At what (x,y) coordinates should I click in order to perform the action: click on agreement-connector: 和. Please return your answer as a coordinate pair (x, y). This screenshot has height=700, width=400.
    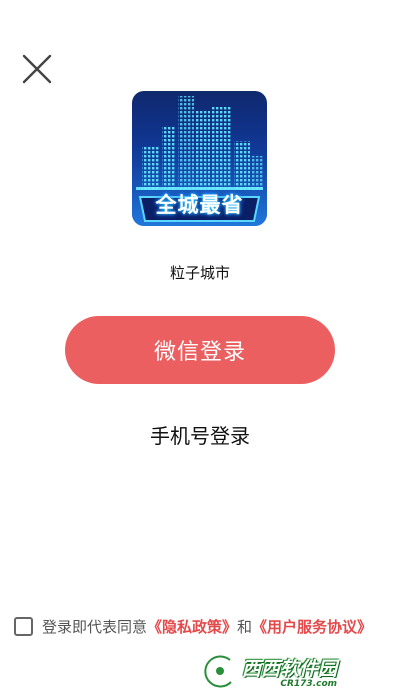
    Looking at the image, I should click on (245, 626).